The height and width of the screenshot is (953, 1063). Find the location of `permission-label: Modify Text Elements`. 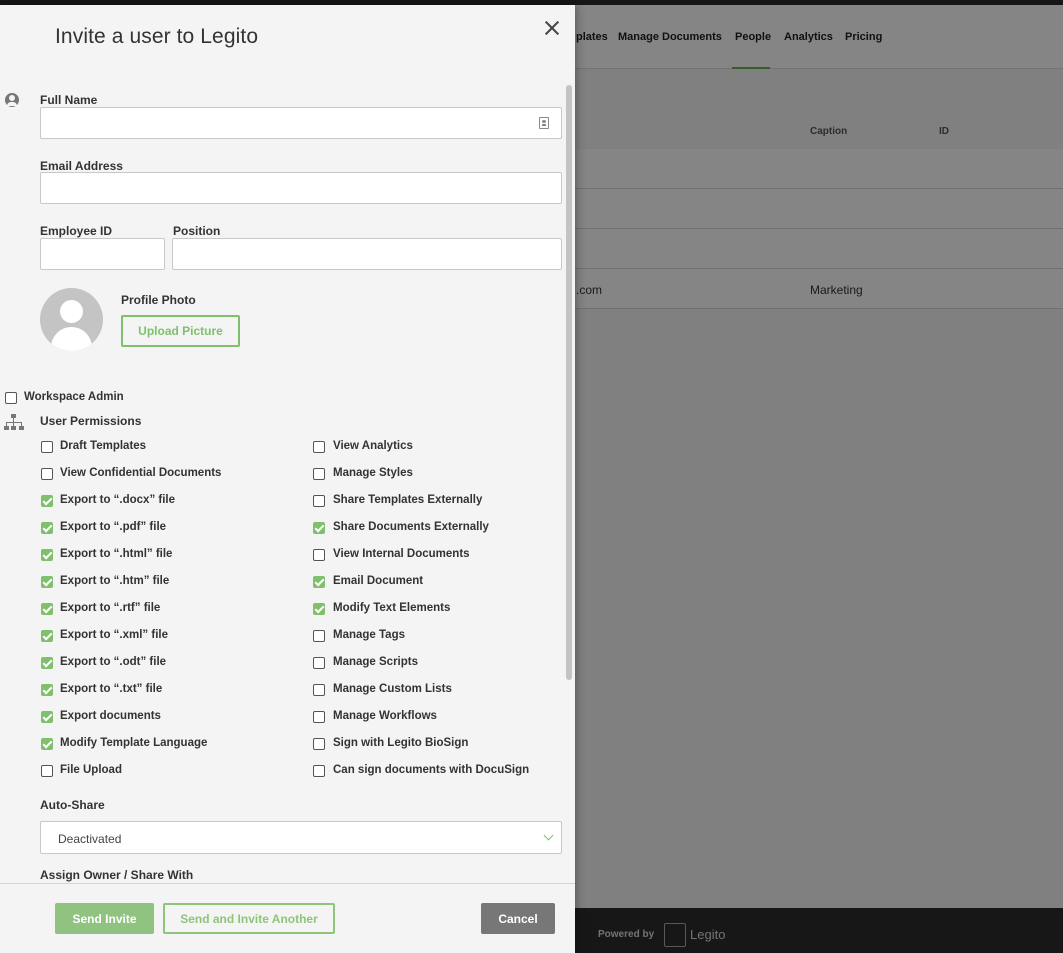

permission-label: Modify Text Elements is located at coordinates (392, 608).